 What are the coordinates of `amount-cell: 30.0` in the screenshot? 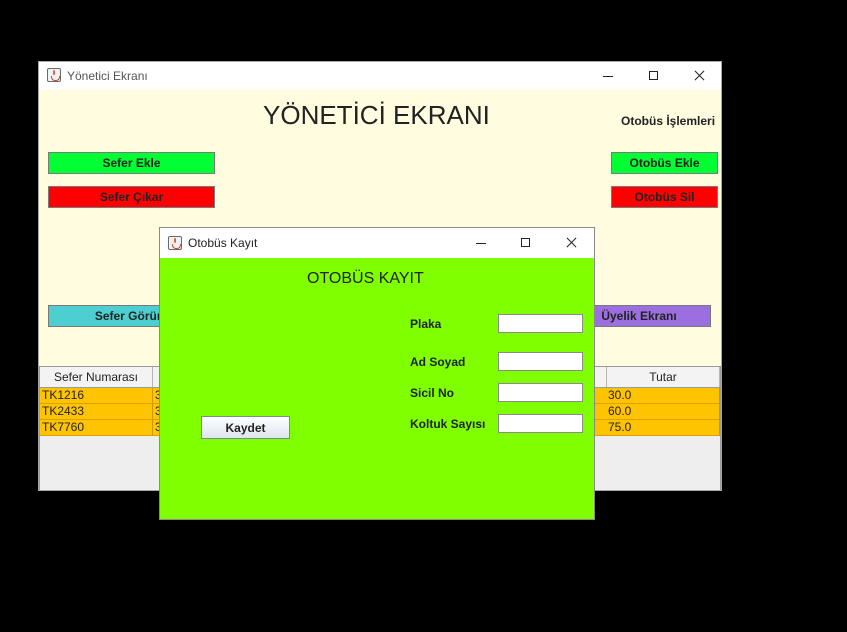 It's located at (663, 396).